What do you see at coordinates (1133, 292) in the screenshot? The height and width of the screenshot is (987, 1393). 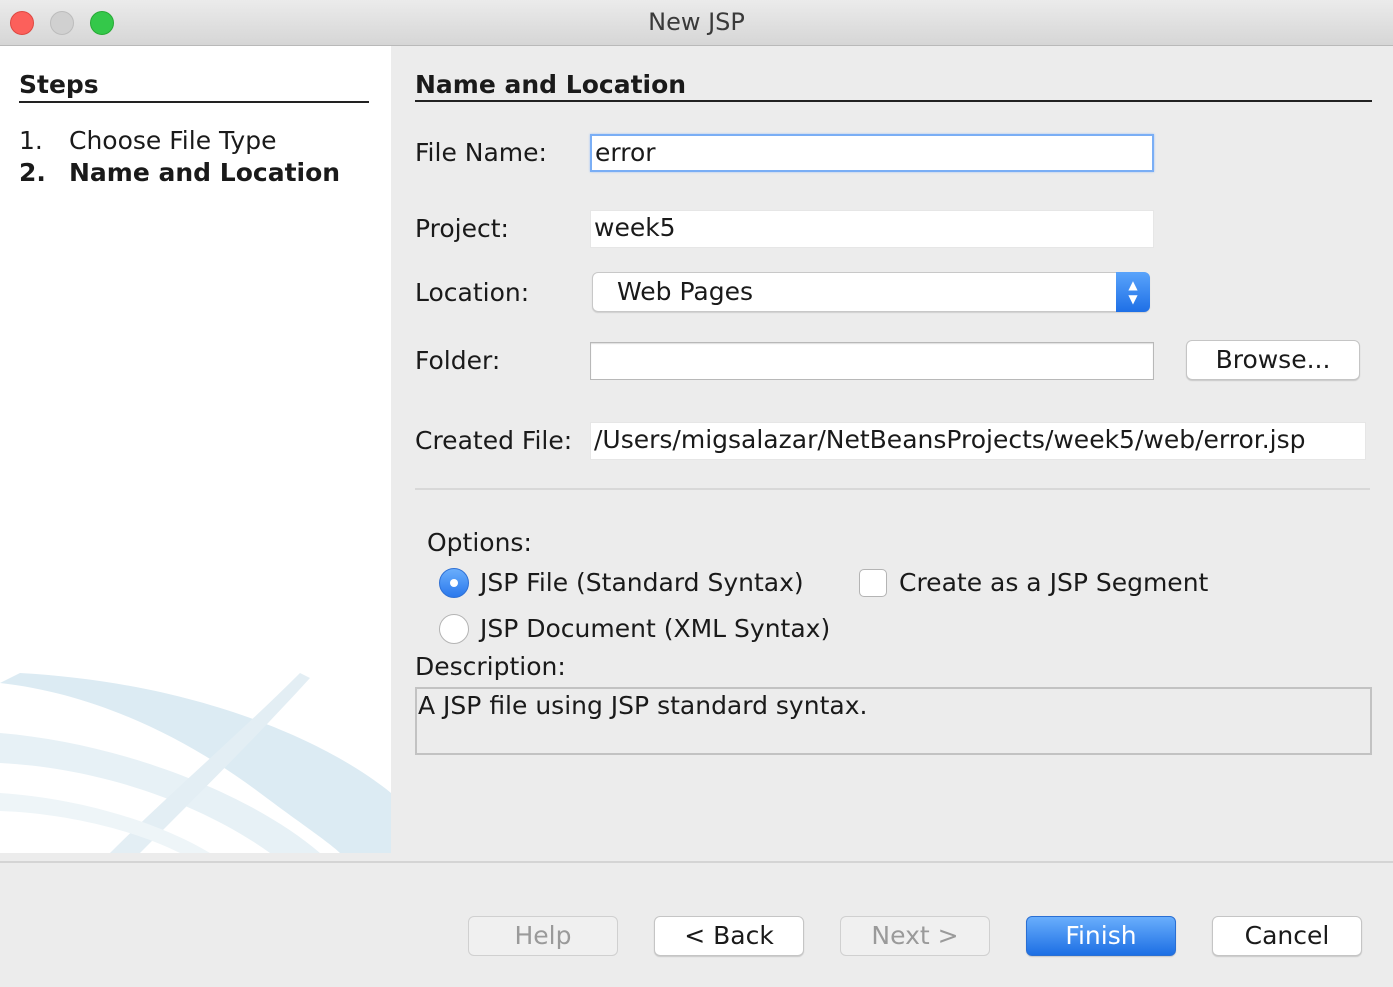 I see `updown-arrows-icon: ▲ ▼` at bounding box center [1133, 292].